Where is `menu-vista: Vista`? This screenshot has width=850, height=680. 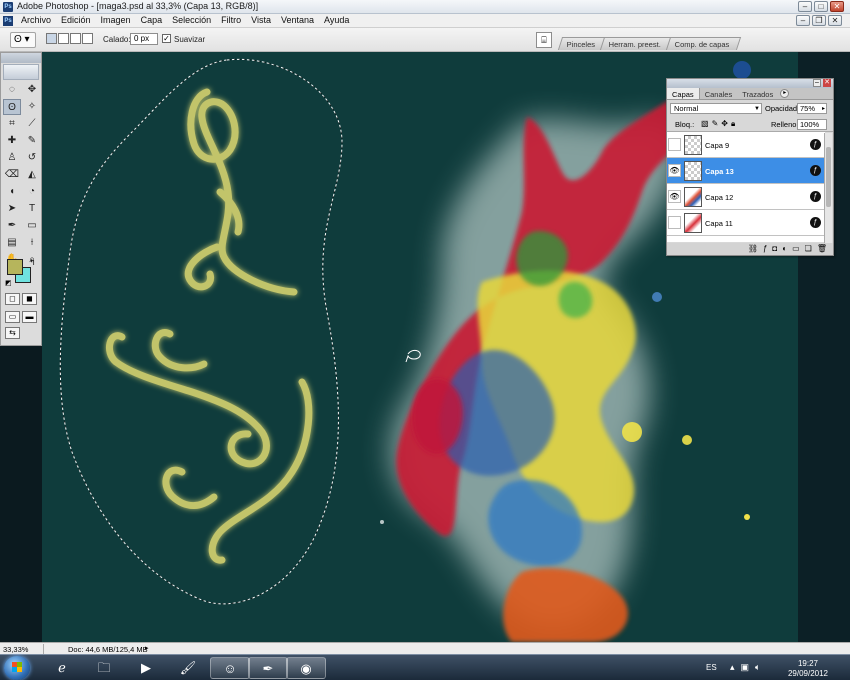
menu-vista: Vista is located at coordinates (261, 20).